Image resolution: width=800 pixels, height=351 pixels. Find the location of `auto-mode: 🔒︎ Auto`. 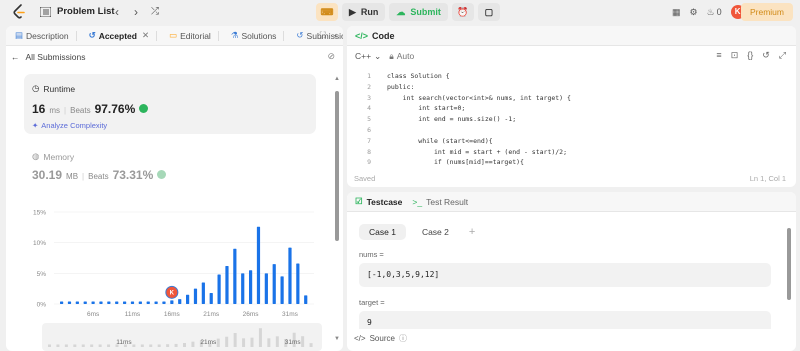

auto-mode: 🔒︎ Auto is located at coordinates (401, 56).